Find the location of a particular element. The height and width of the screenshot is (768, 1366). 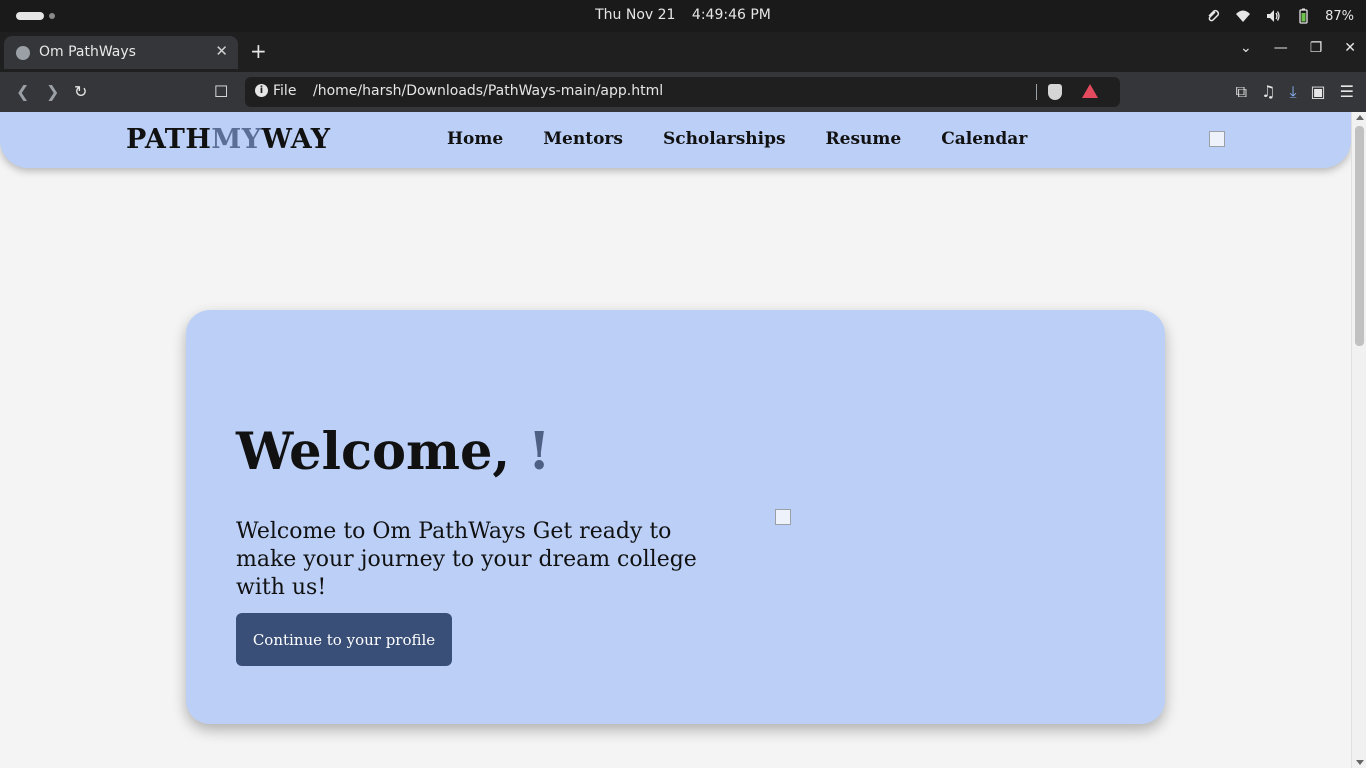

maximize-icon: ❐ is located at coordinates (1316, 48).